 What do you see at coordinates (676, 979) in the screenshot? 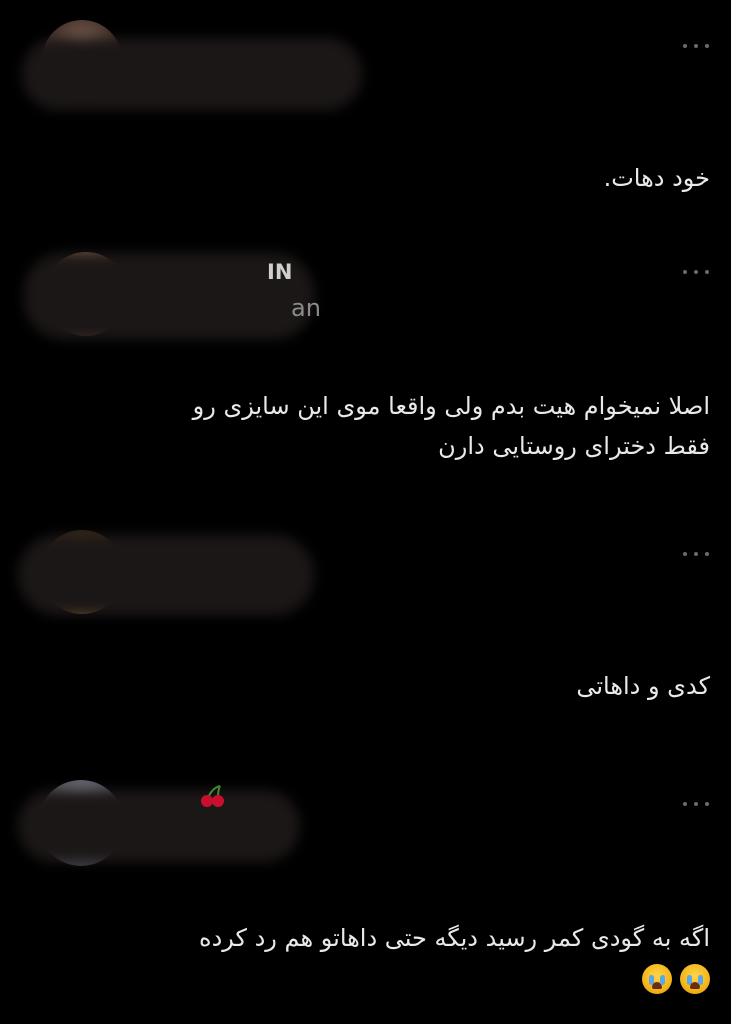
I see `emoji-row` at bounding box center [676, 979].